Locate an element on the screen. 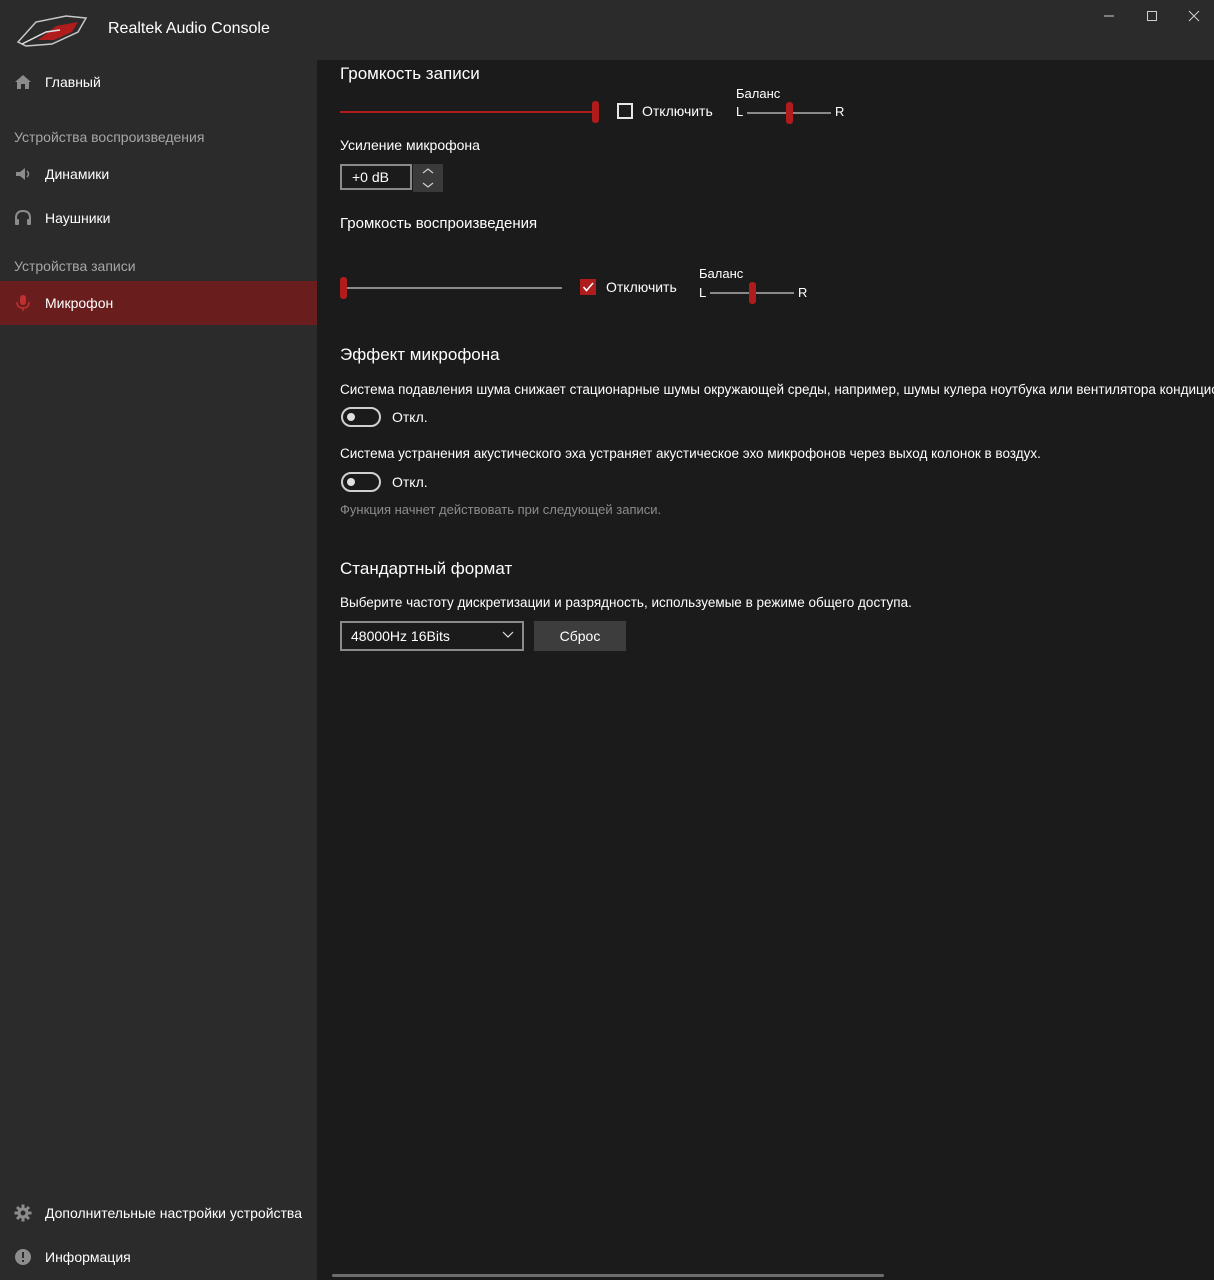 The image size is (1214, 1280). reset-button: Сброс is located at coordinates (580, 636).